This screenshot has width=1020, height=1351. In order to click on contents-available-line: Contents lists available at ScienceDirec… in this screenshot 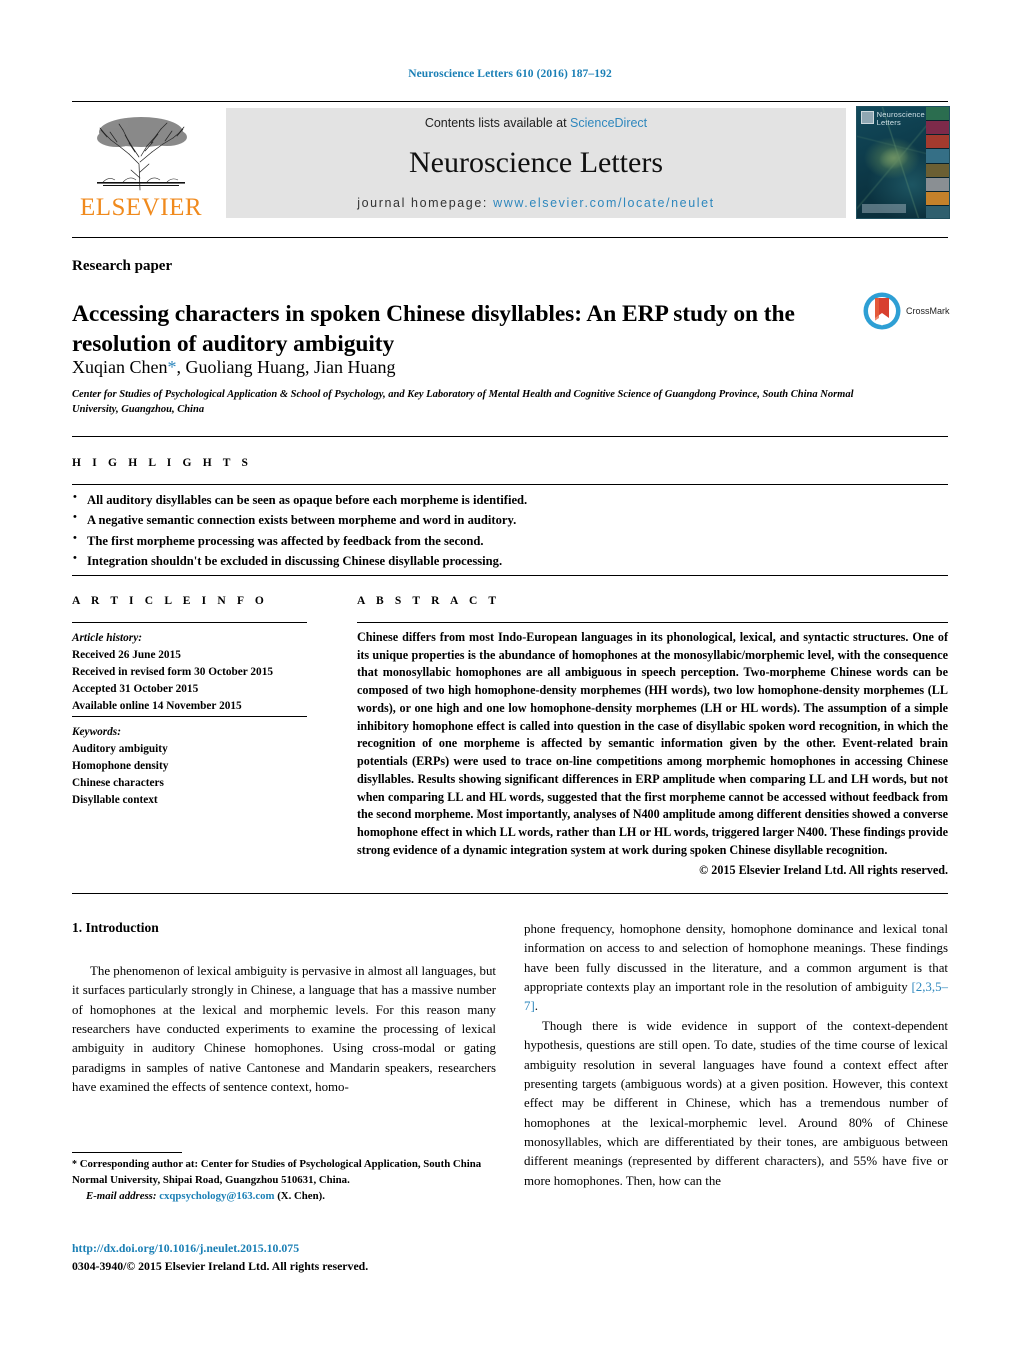, I will do `click(536, 123)`.